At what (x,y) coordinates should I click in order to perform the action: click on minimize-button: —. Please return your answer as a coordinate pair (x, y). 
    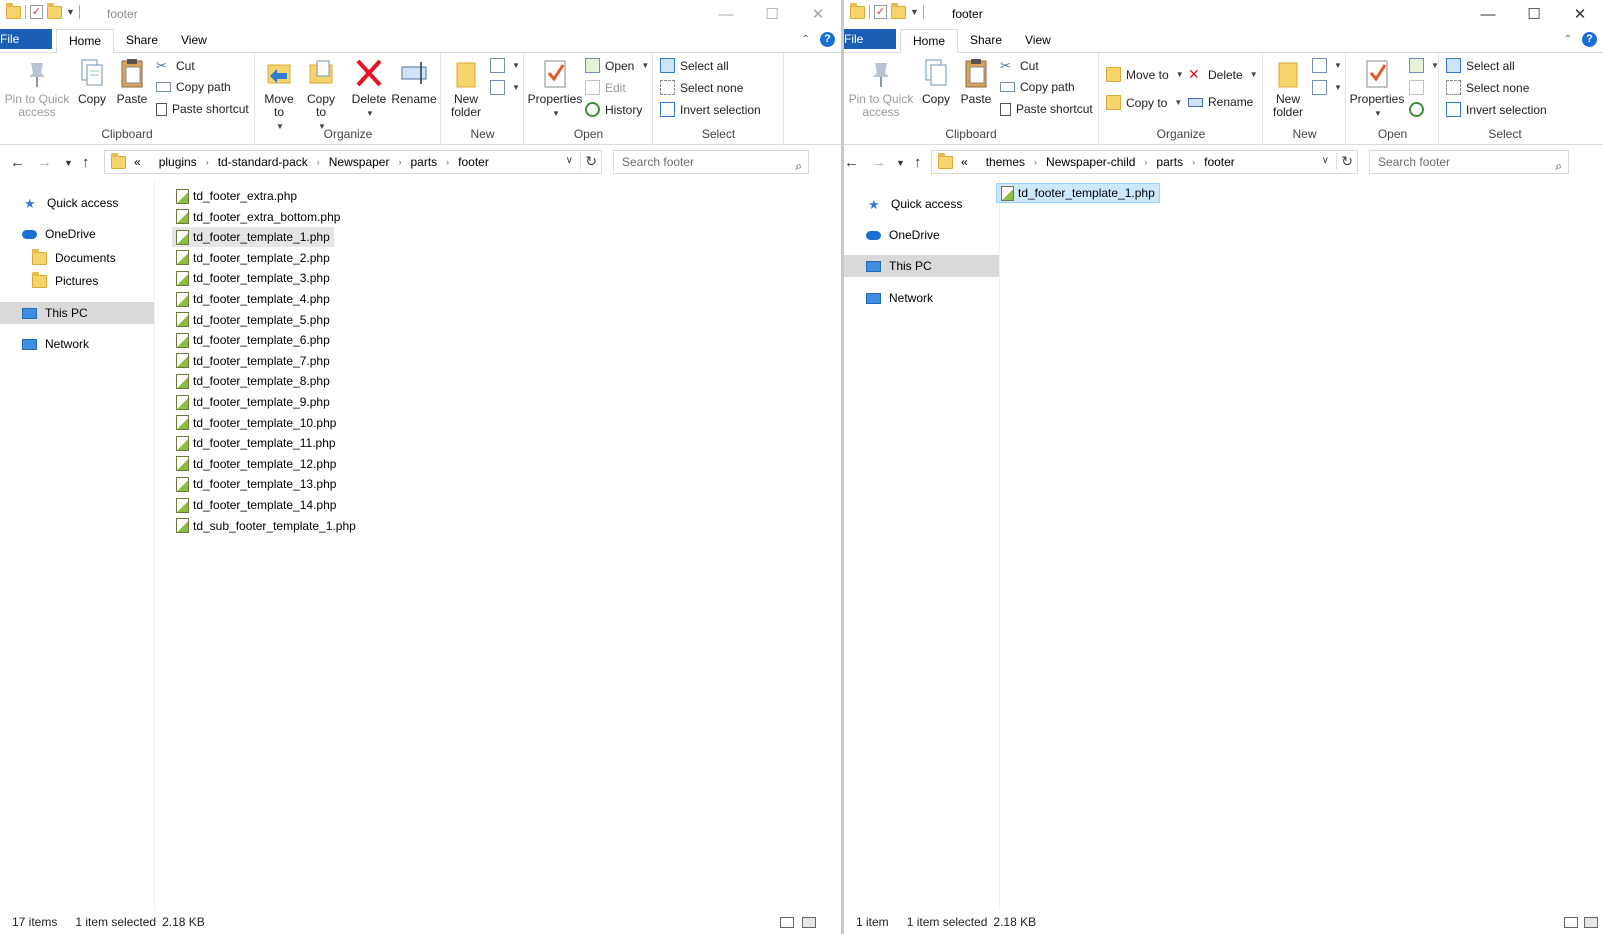
    Looking at the image, I should click on (726, 14).